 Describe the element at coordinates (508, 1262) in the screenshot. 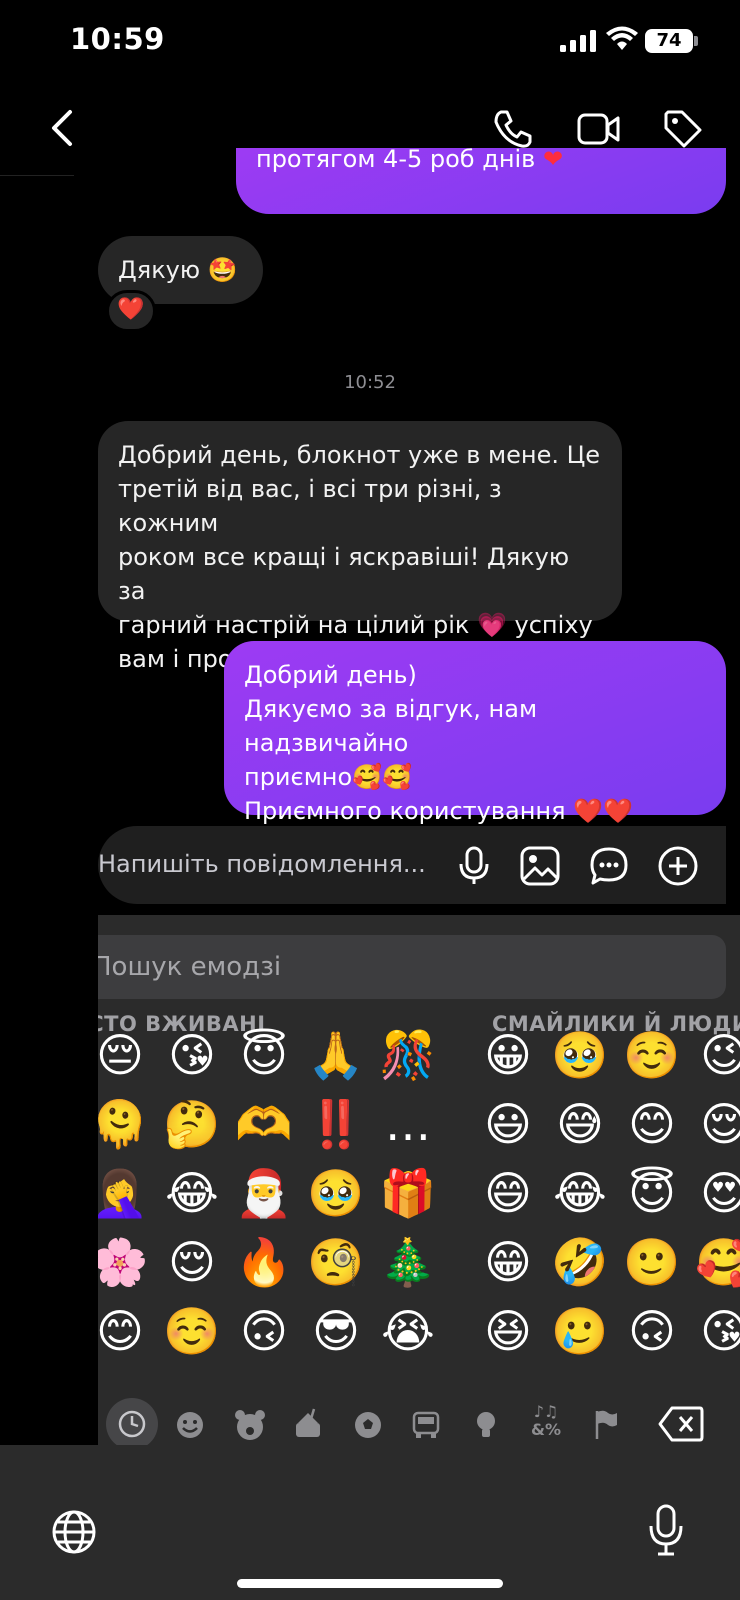

I see `smileys-emoji: 😁` at that location.